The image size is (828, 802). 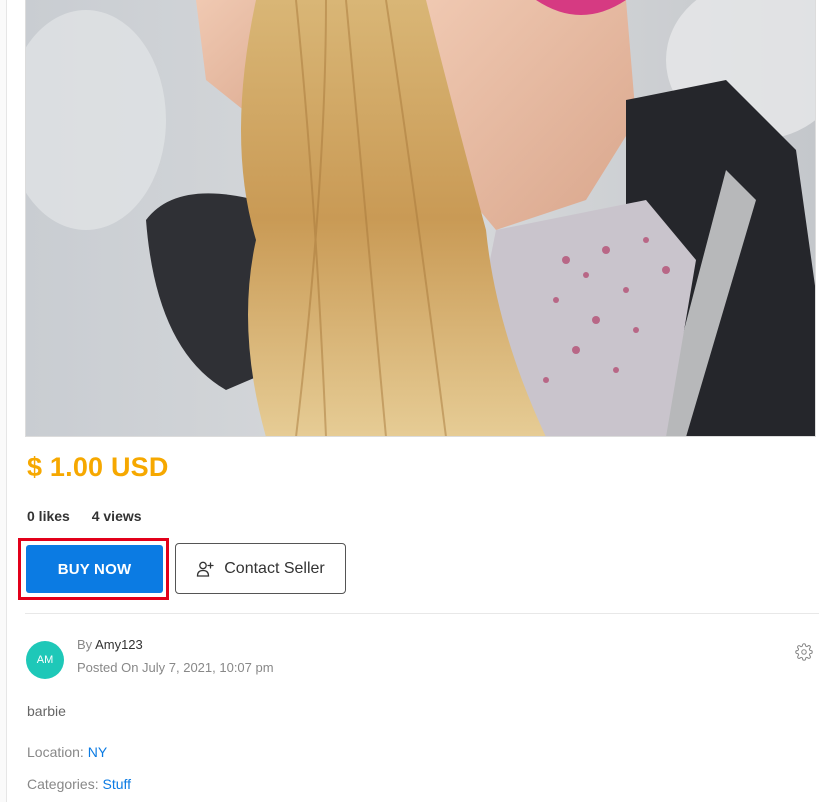 I want to click on sidebar-edge, so click(x=3, y=401).